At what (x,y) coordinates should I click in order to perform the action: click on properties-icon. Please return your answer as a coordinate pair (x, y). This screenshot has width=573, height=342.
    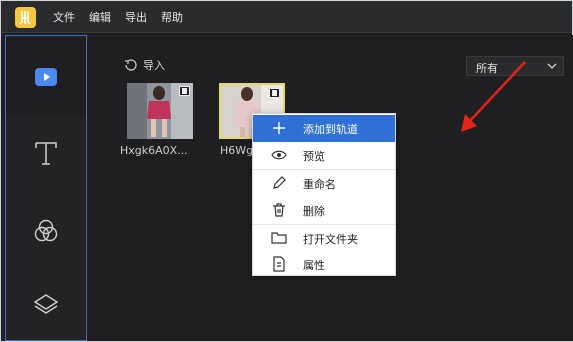
    Looking at the image, I should click on (279, 264).